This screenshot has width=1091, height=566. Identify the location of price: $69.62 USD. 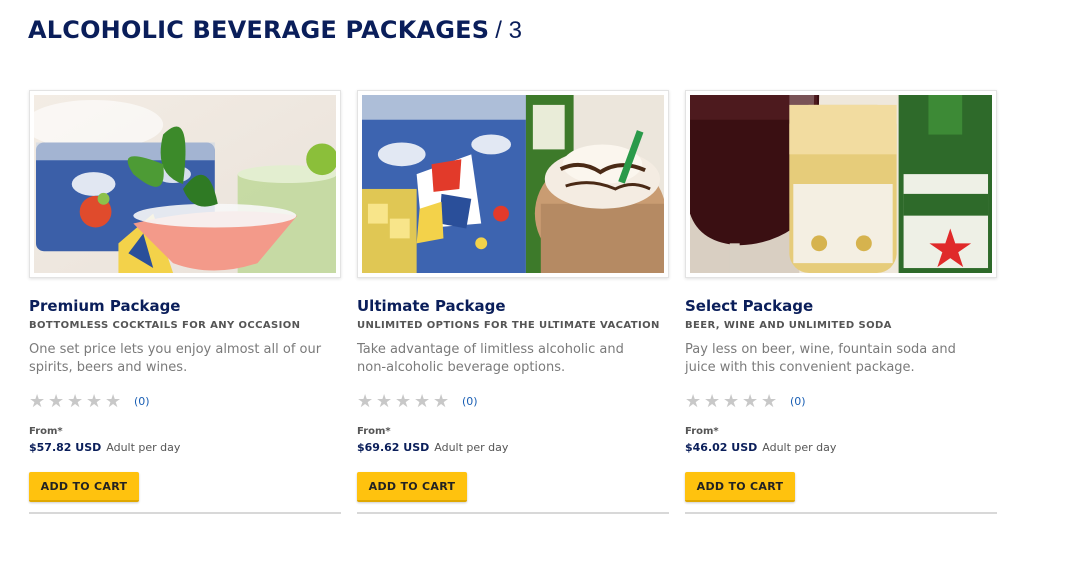
(393, 447).